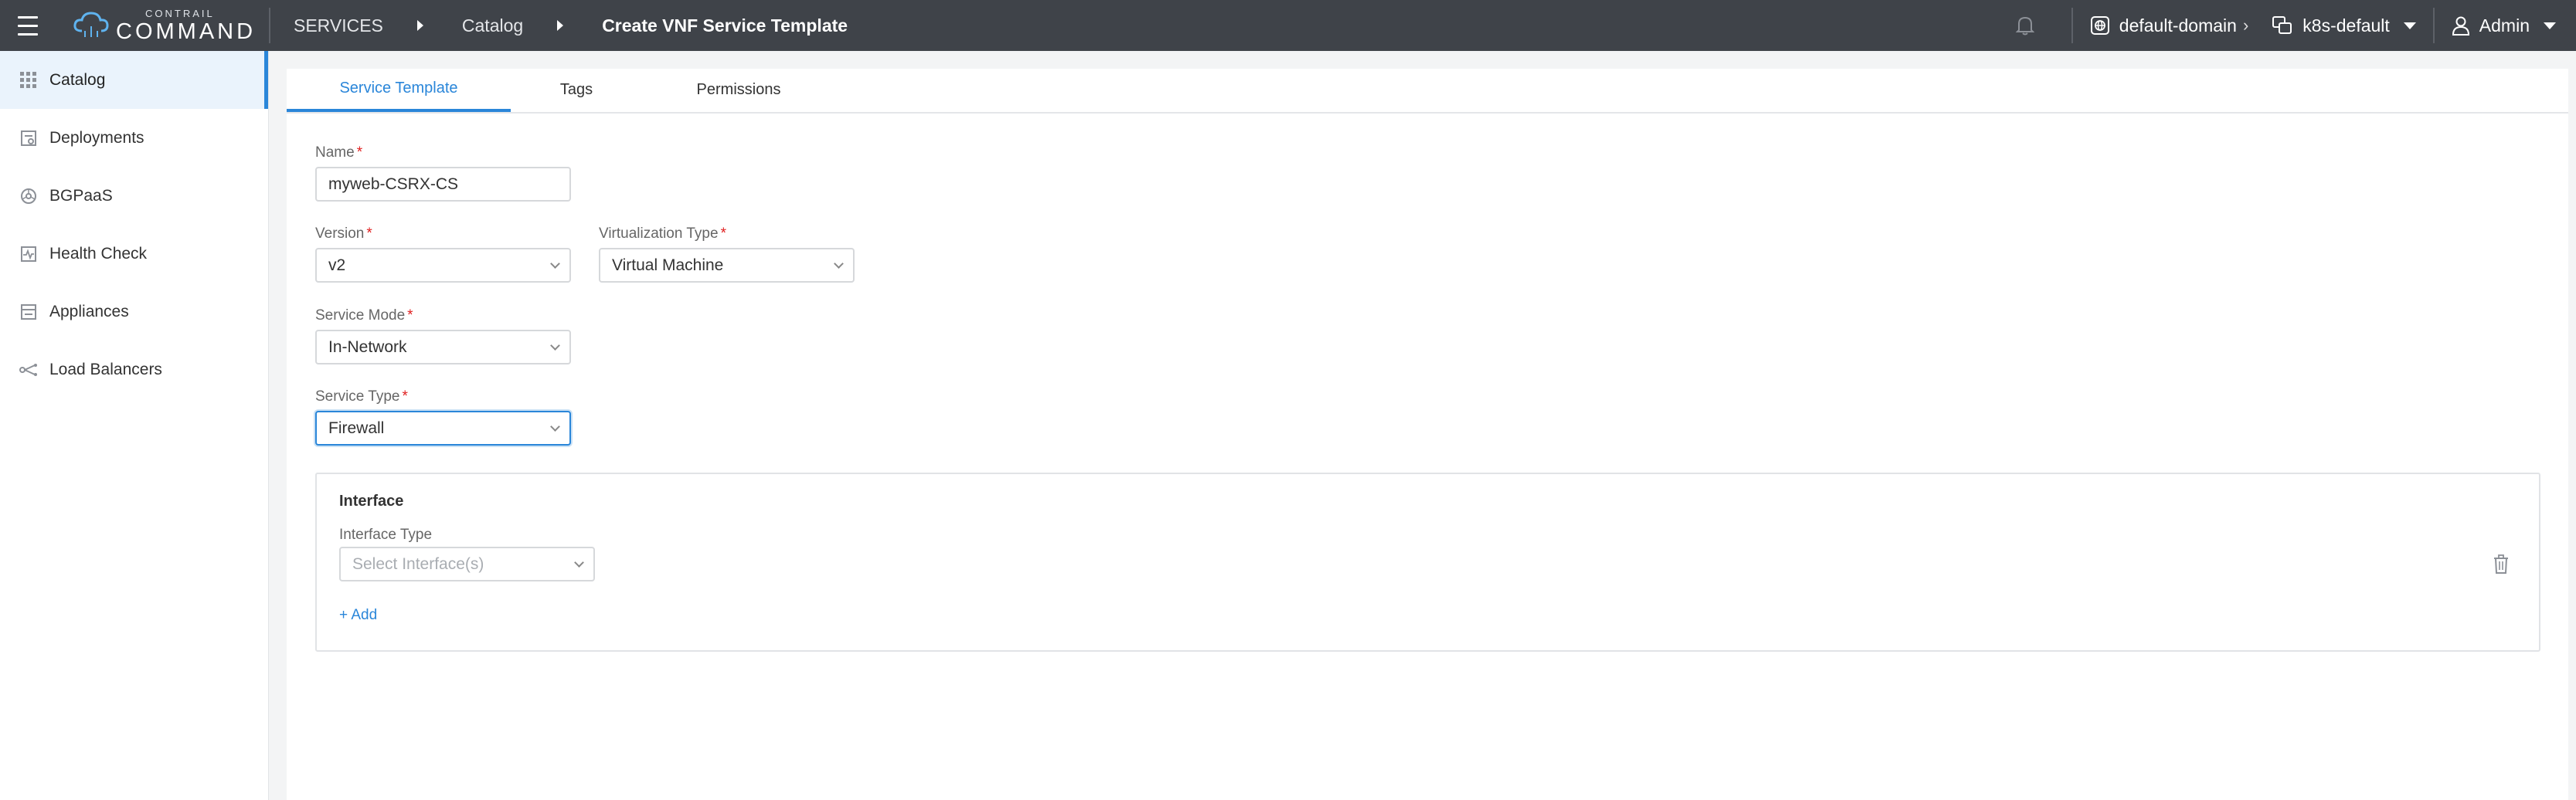  Describe the element at coordinates (96, 137) in the screenshot. I see `sidebar-item-label: Deployments` at that location.